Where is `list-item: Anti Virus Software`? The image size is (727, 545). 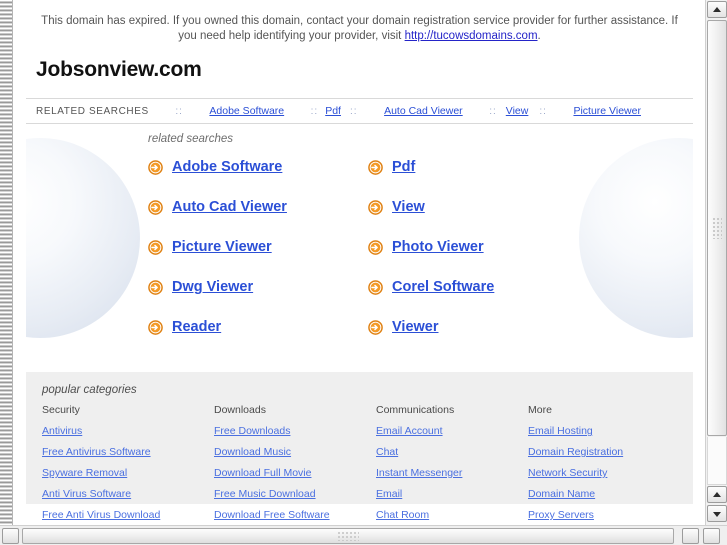 list-item: Anti Virus Software is located at coordinates (128, 493).